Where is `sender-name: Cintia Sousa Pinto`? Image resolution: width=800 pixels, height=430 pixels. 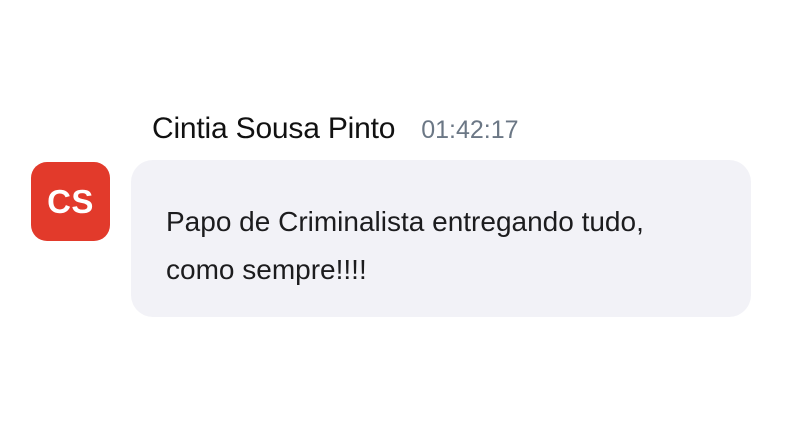 sender-name: Cintia Sousa Pinto is located at coordinates (273, 129).